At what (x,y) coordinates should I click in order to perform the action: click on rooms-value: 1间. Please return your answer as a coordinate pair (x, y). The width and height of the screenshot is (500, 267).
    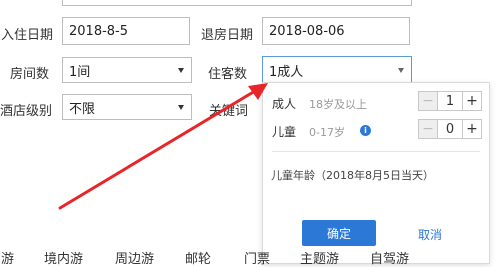
    Looking at the image, I should click on (80, 72).